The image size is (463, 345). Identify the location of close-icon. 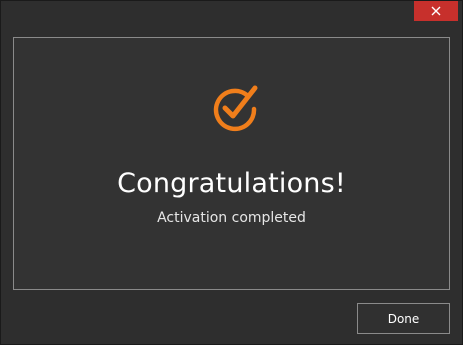
(436, 11).